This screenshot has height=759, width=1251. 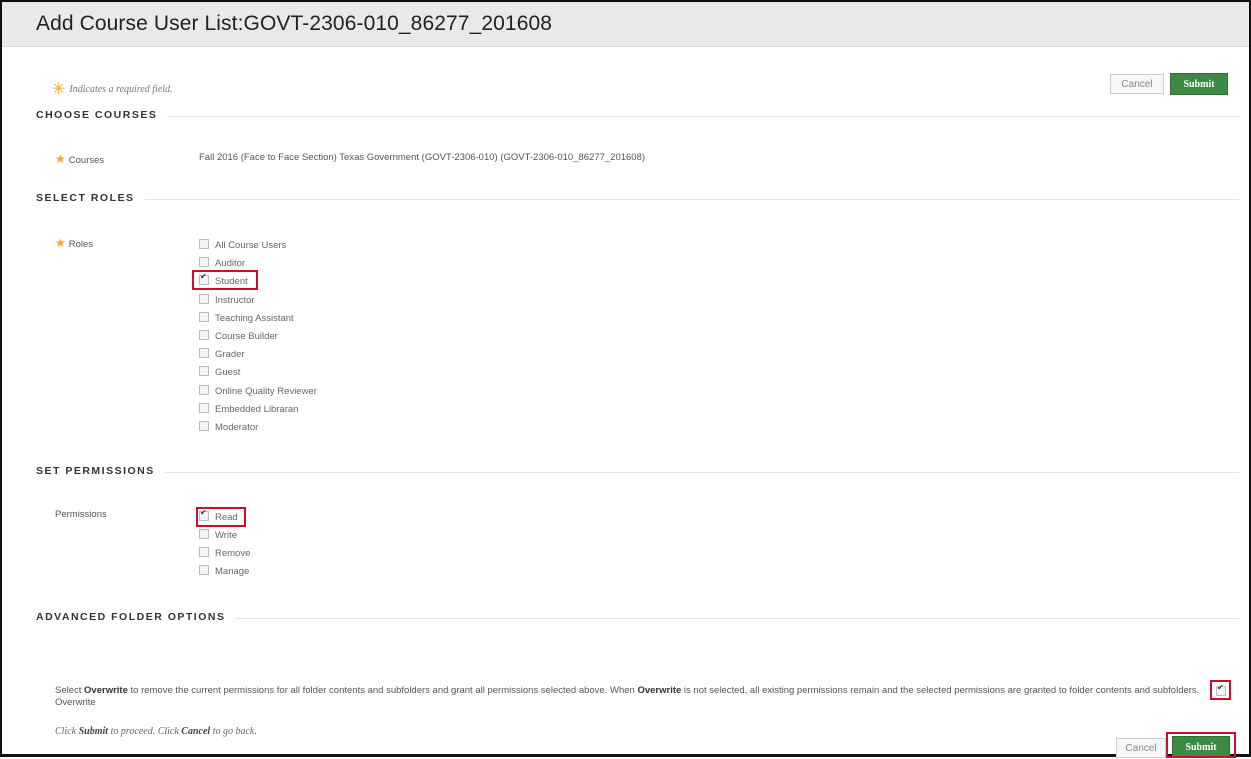 What do you see at coordinates (251, 245) in the screenshot?
I see `checkbox-label: All Course Users` at bounding box center [251, 245].